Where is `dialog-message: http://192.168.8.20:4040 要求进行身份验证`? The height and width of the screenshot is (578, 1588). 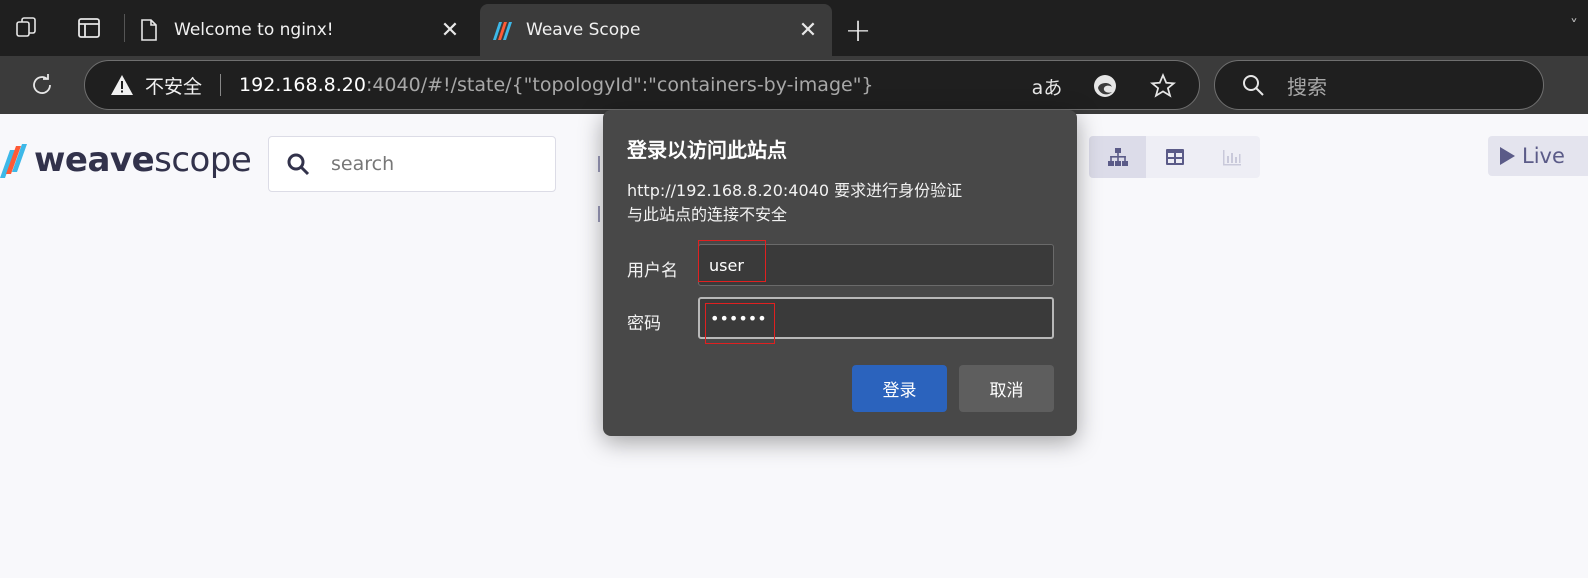 dialog-message: http://192.168.8.20:4040 要求进行身份验证 is located at coordinates (795, 190).